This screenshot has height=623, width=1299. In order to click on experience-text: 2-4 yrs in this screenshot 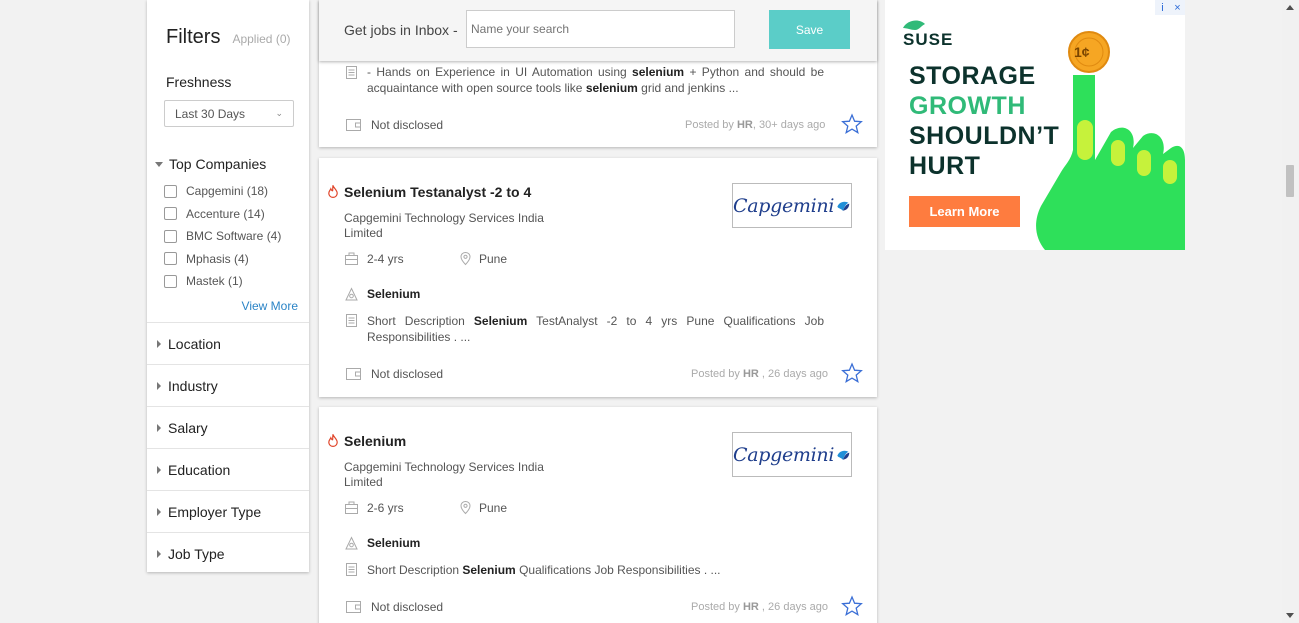, I will do `click(385, 259)`.